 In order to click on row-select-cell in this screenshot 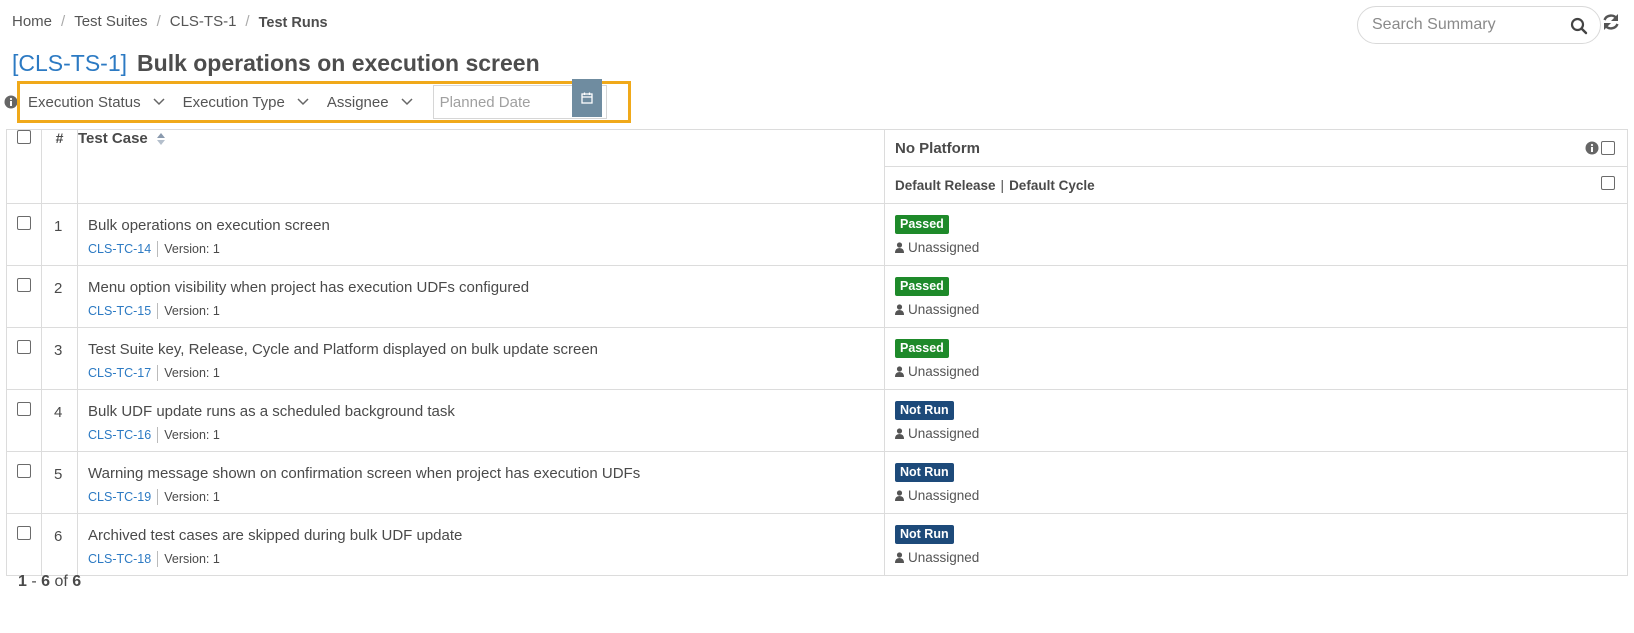, I will do `click(24, 482)`.